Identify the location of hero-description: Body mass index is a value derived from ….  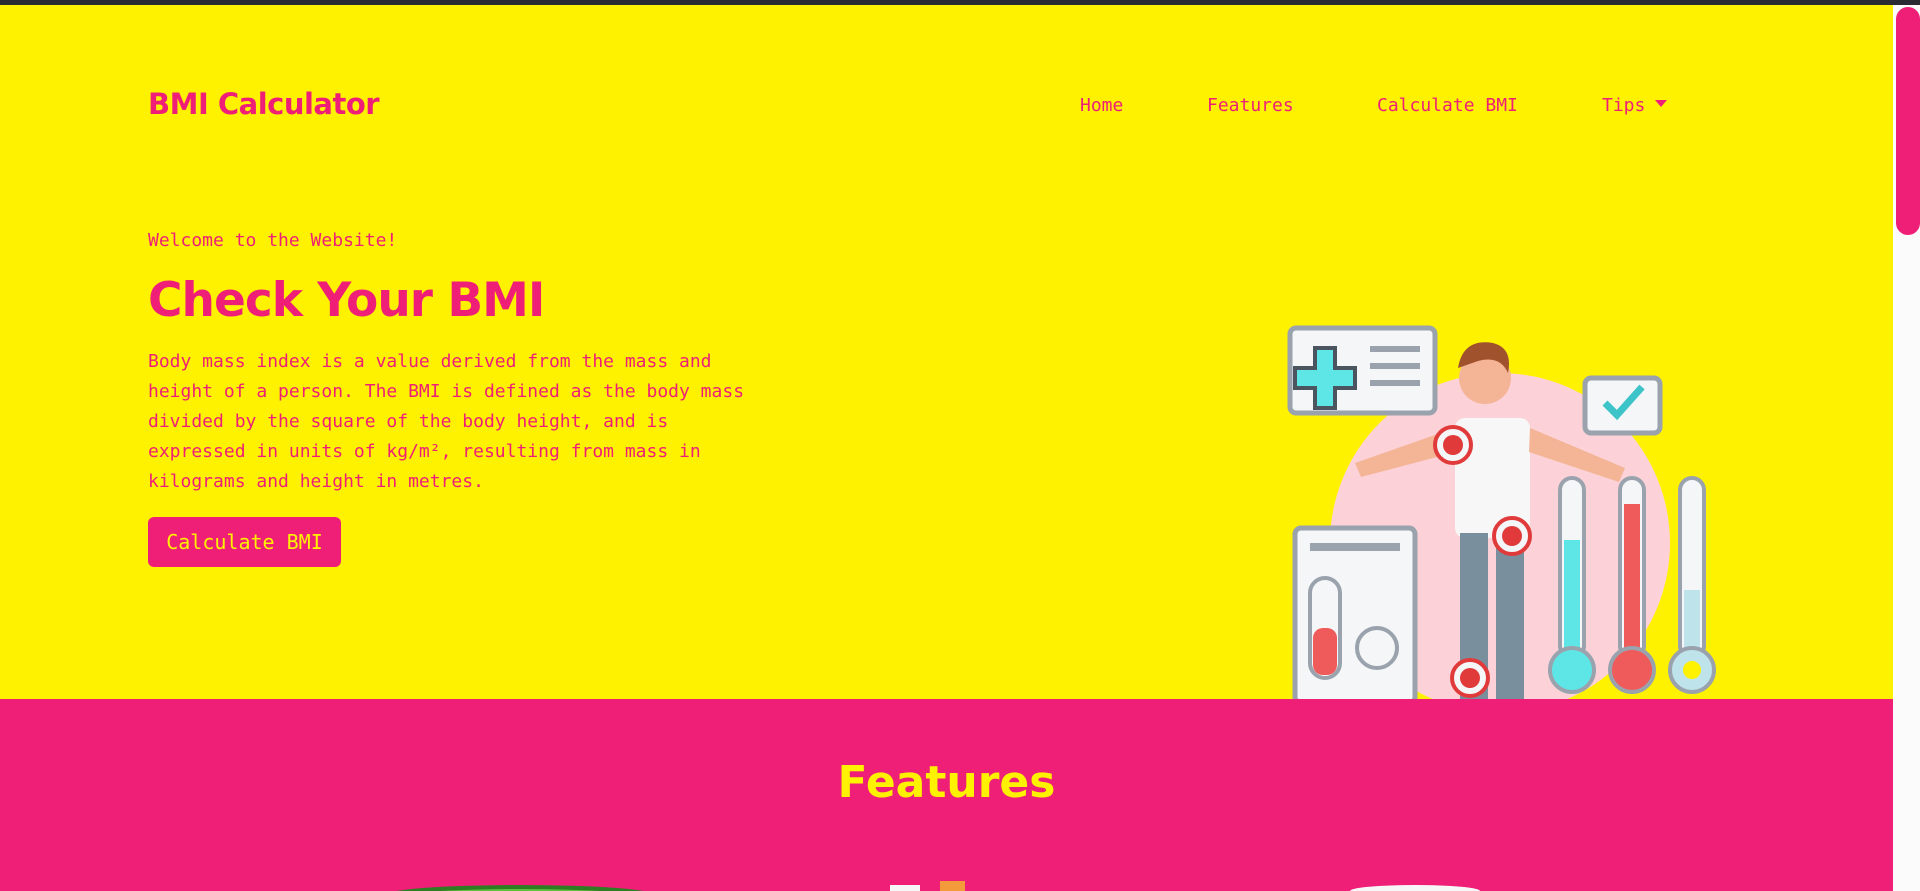
(446, 421).